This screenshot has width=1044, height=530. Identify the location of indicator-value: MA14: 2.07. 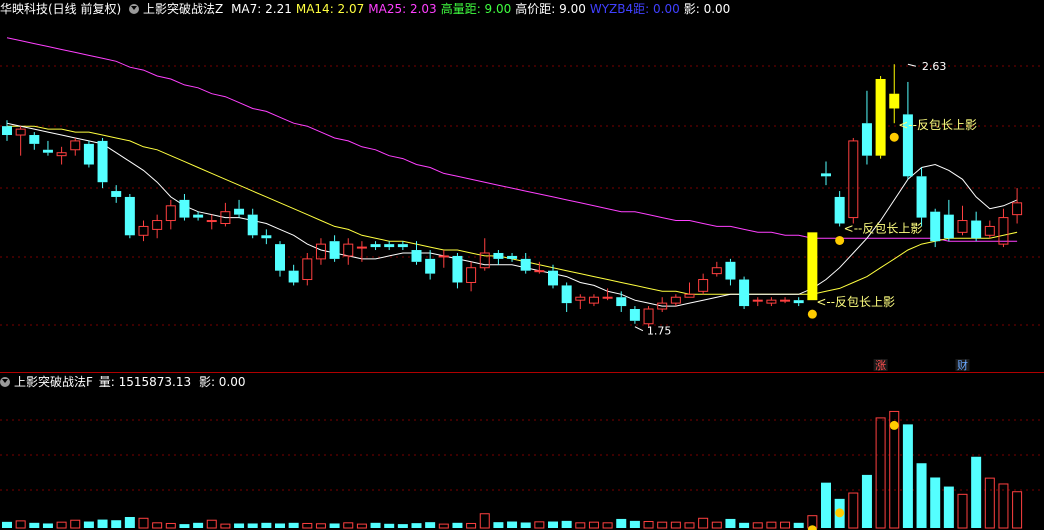
(330, 9).